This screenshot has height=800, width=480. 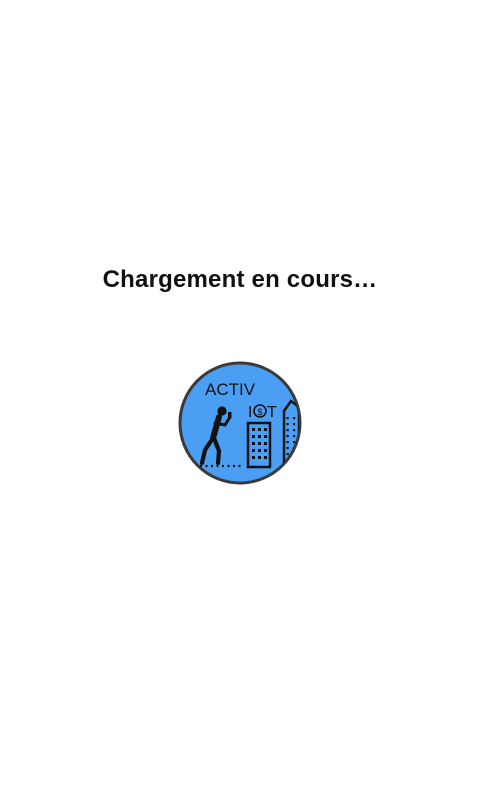 What do you see at coordinates (272, 412) in the screenshot?
I see `logo-text-t: T` at bounding box center [272, 412].